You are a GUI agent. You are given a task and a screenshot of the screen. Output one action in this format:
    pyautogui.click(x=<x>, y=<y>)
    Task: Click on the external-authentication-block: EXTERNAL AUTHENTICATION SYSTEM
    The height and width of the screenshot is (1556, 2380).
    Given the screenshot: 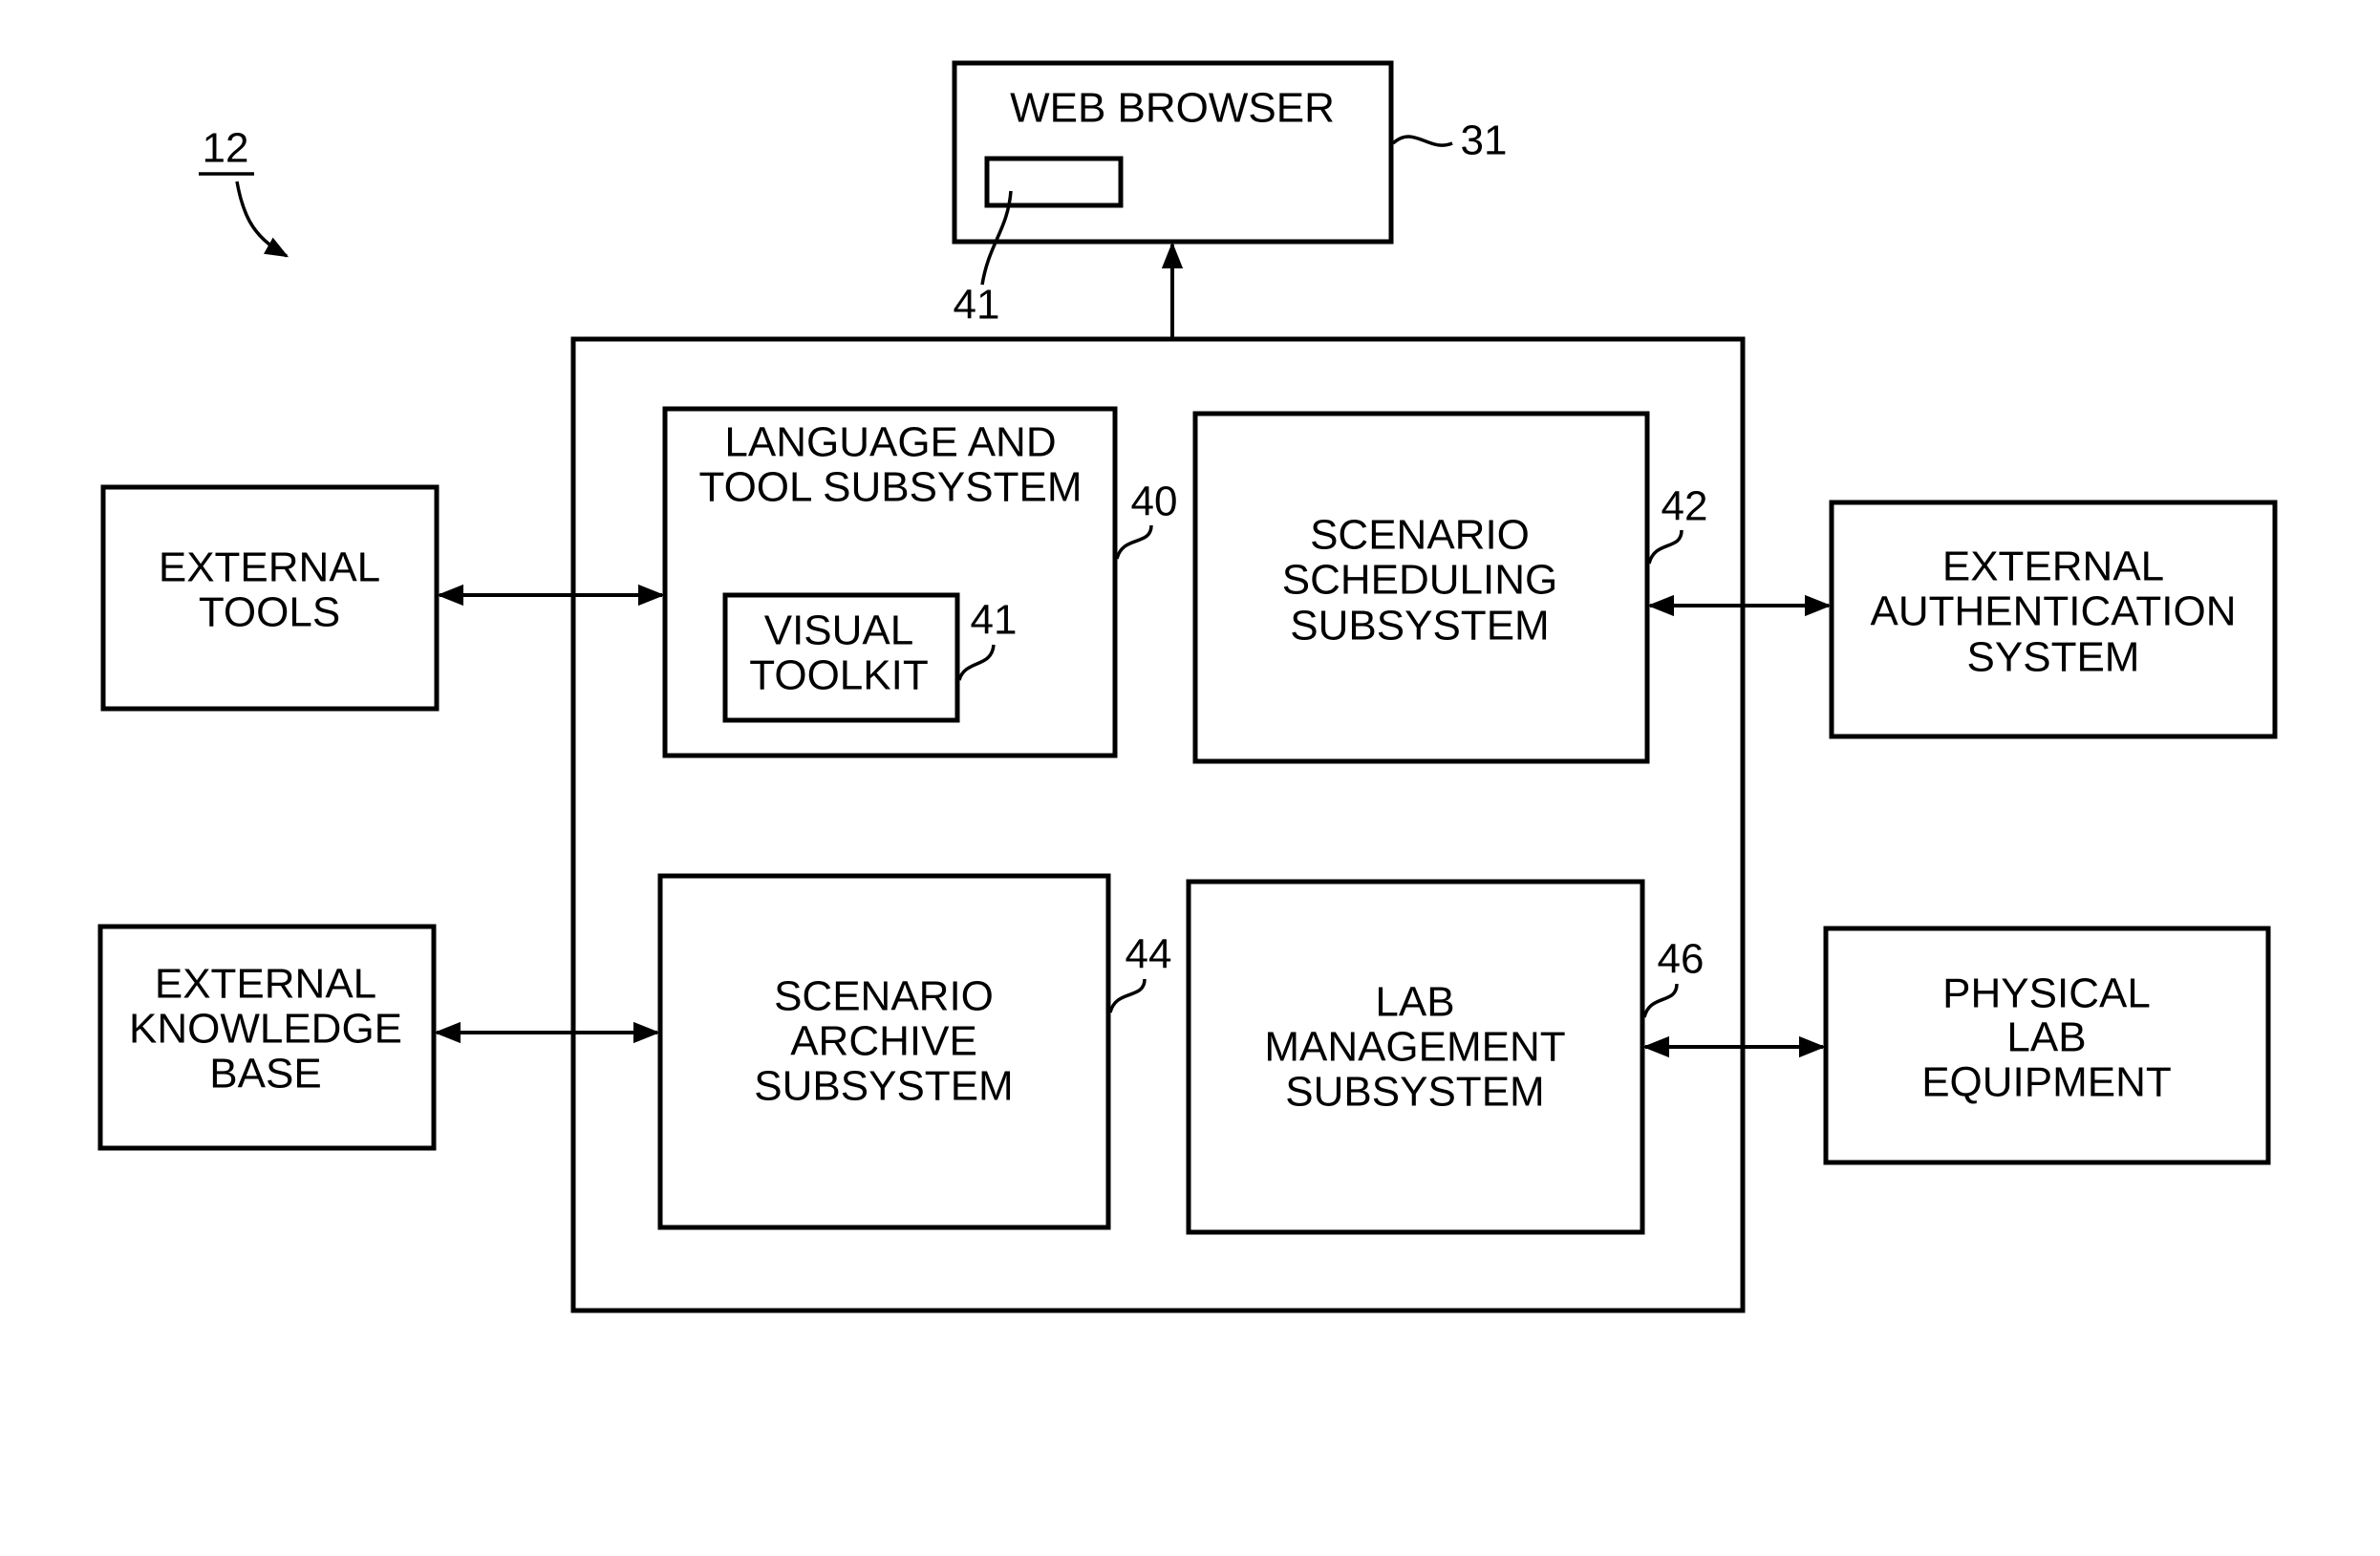 What is the action you would take?
    pyautogui.click(x=2053, y=619)
    